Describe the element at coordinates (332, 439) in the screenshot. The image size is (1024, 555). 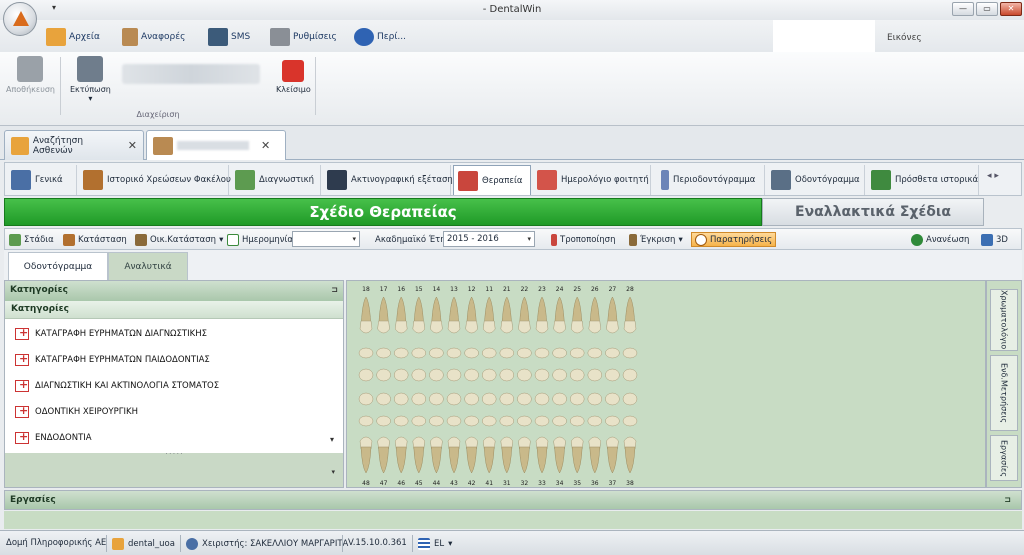
I see `scroll-down-arrow: ▾` at that location.